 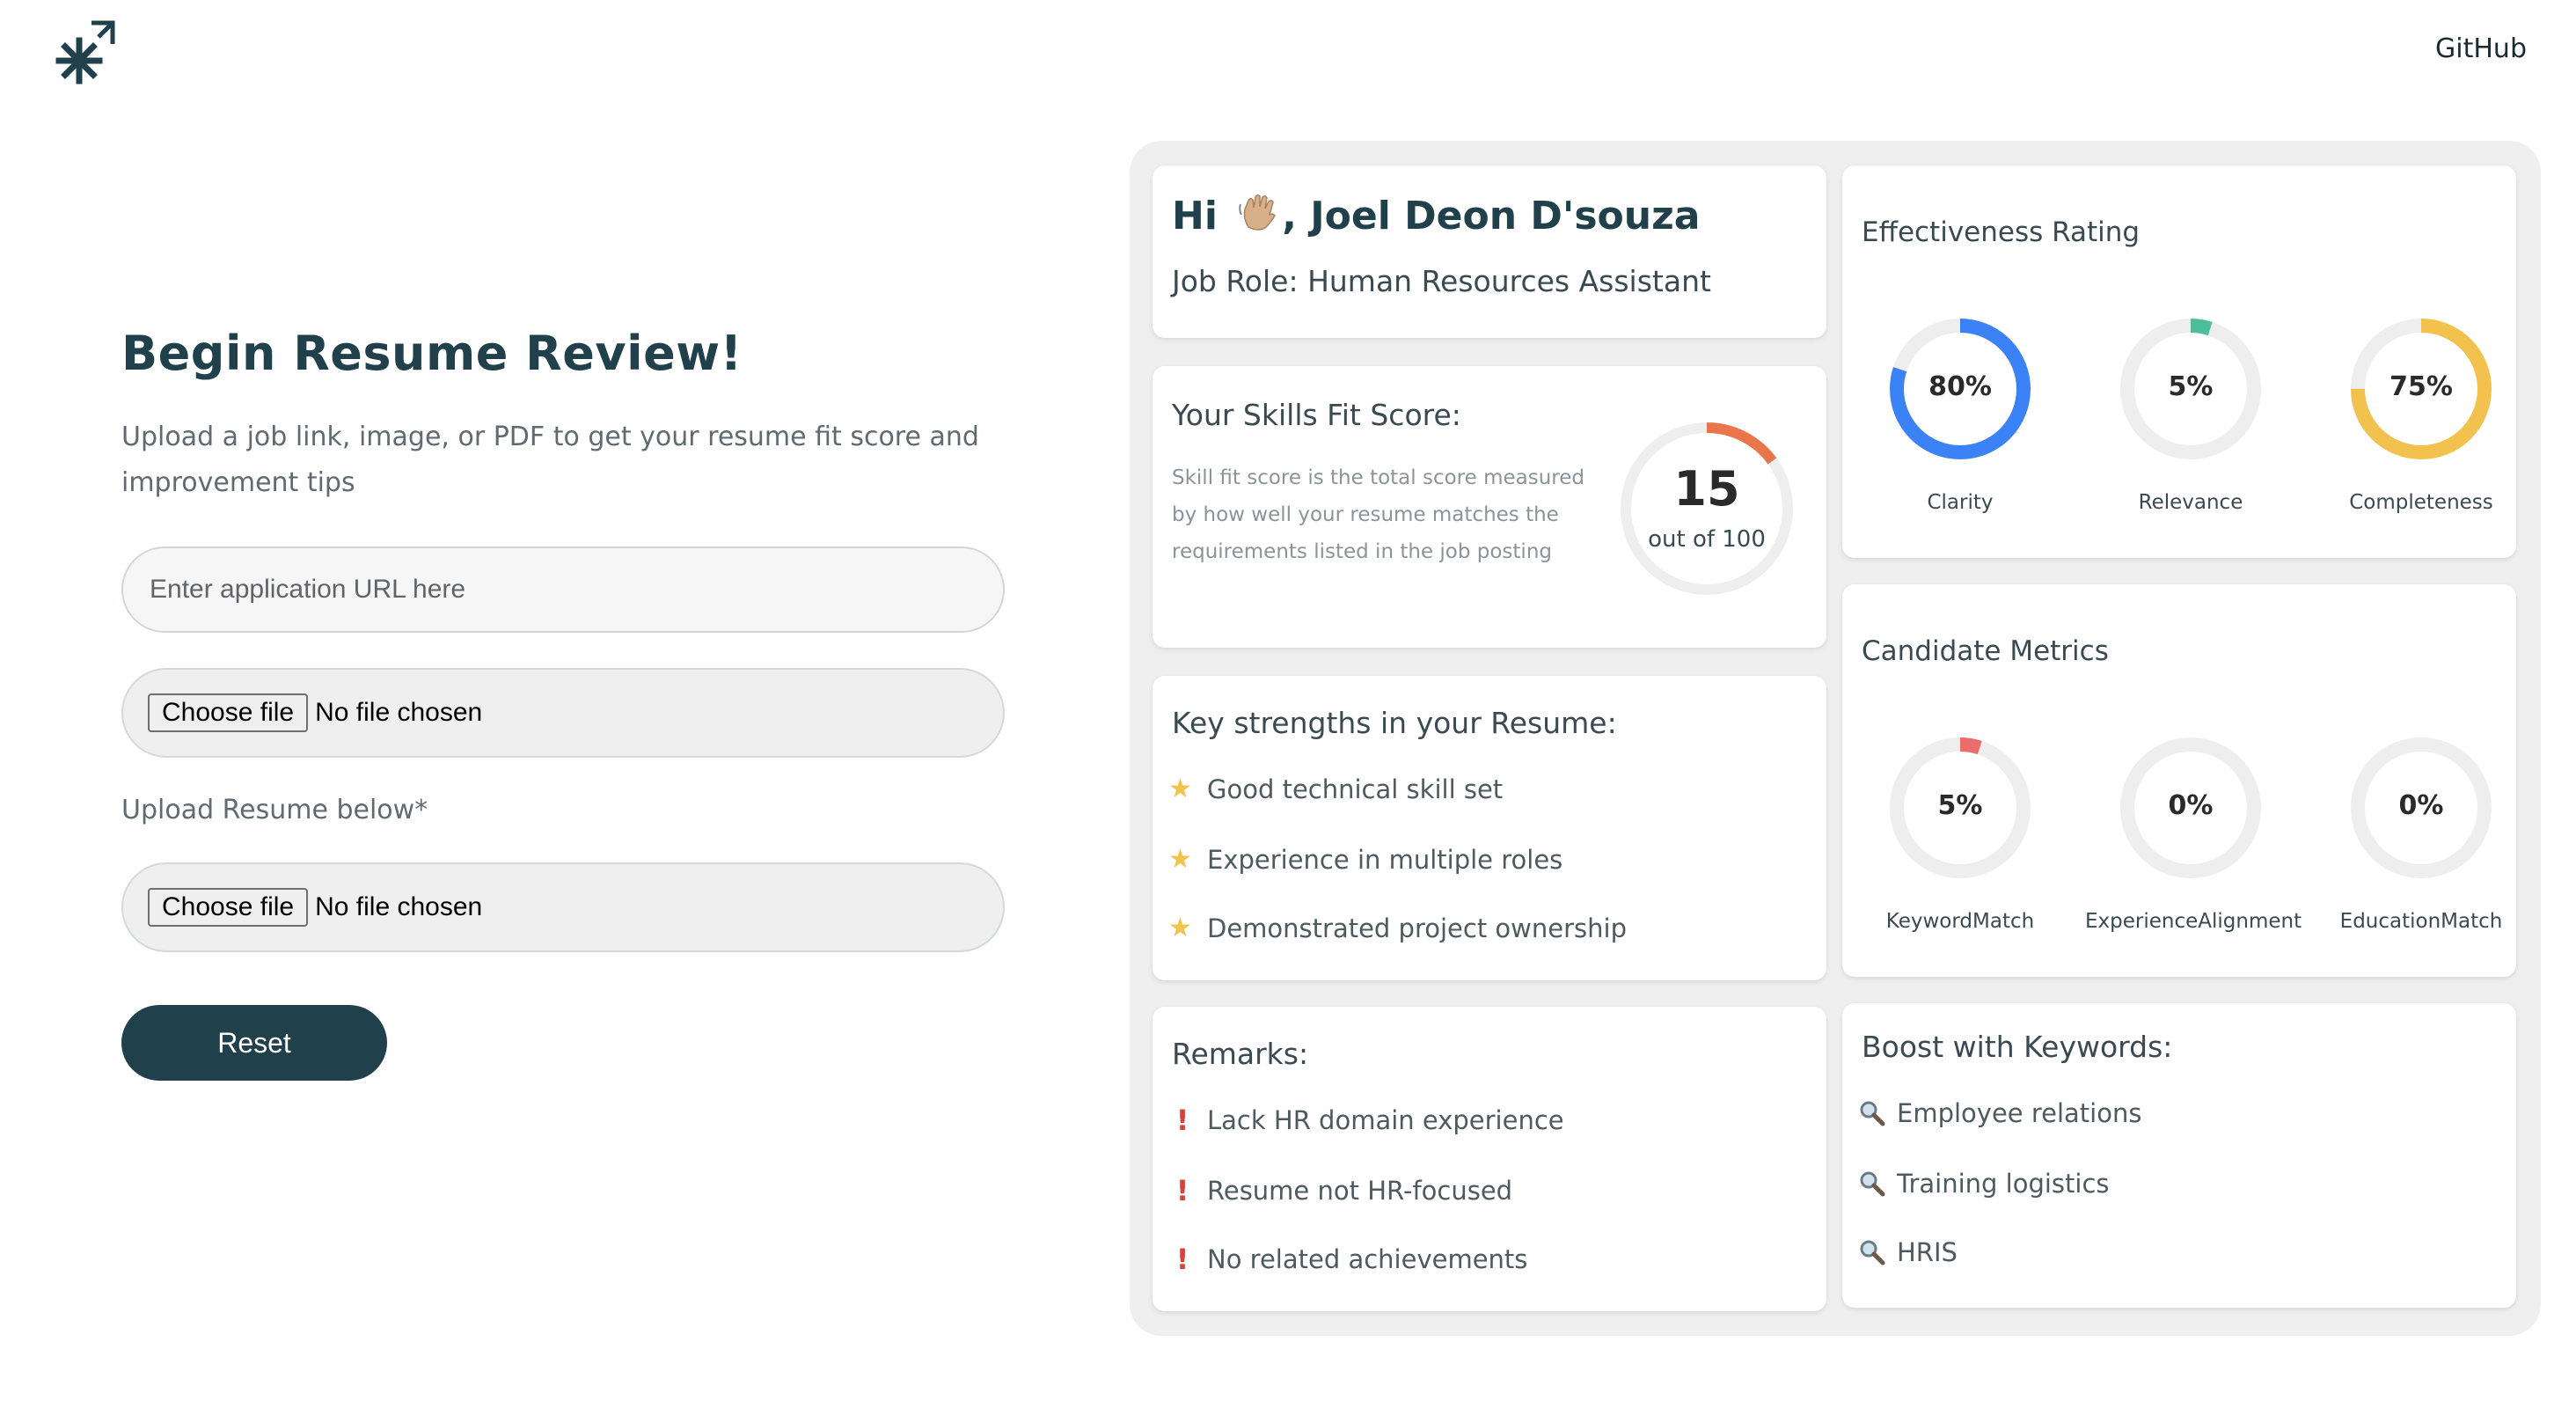 What do you see at coordinates (2193, 921) in the screenshot?
I see `candidate-metric-label: ExperienceAlignment` at bounding box center [2193, 921].